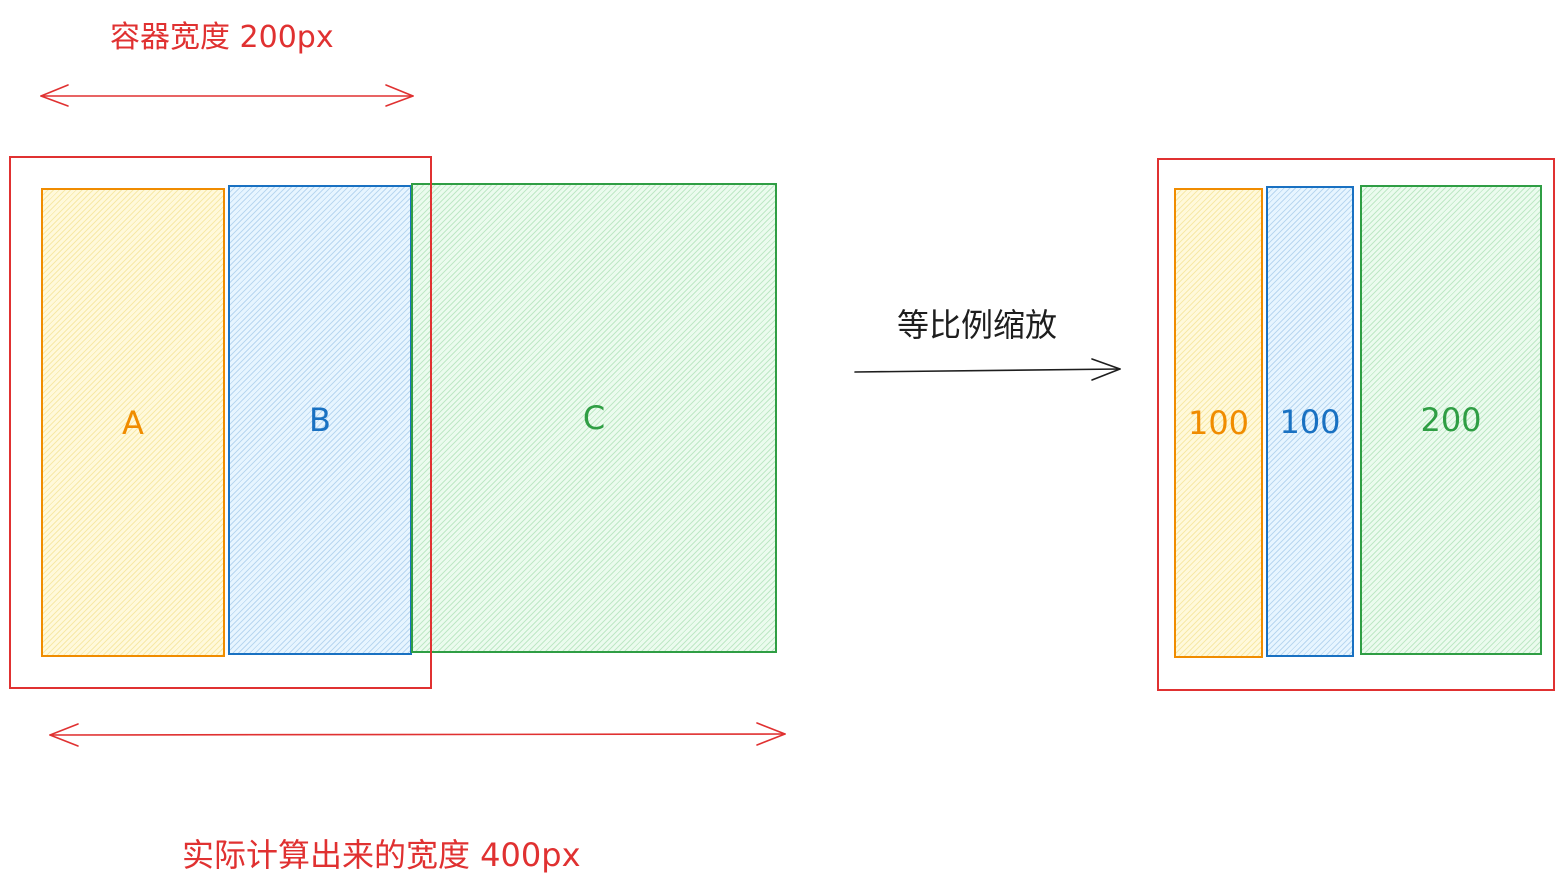 The width and height of the screenshot is (1564, 883). I want to click on transform-arrow, so click(987, 369).